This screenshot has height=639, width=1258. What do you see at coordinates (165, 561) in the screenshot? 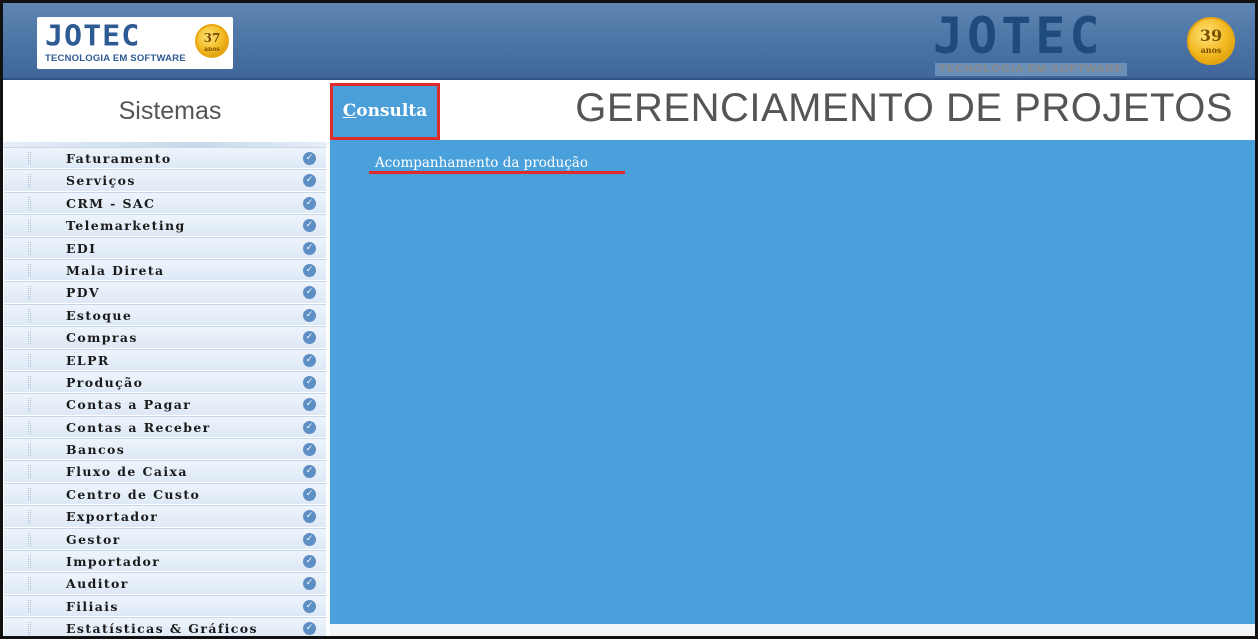
I see `sidebar-item-importador: Importador ✓` at bounding box center [165, 561].